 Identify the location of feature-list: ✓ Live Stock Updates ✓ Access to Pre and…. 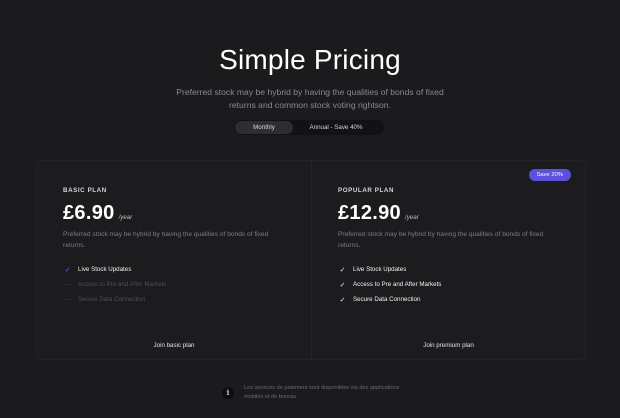
(390, 284).